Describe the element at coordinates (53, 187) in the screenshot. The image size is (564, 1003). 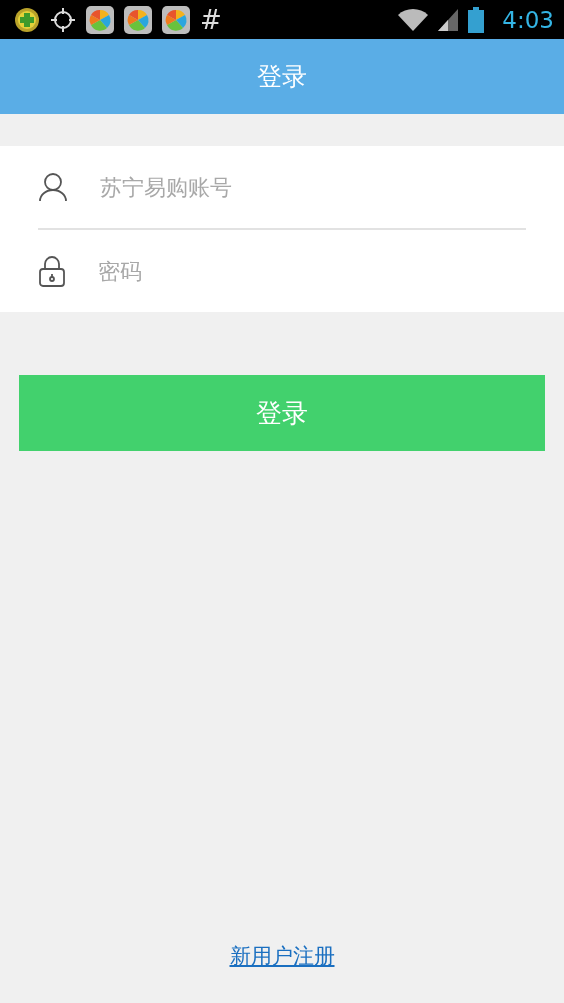
I see `user-icon` at that location.